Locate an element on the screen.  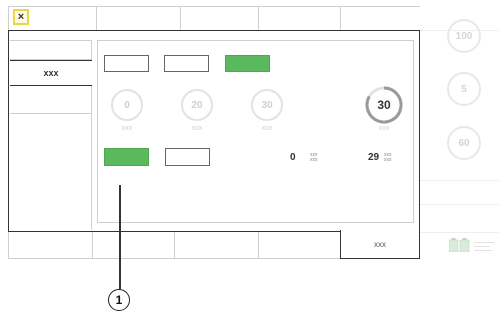
side-dial-2: 5 is located at coordinates (464, 89).